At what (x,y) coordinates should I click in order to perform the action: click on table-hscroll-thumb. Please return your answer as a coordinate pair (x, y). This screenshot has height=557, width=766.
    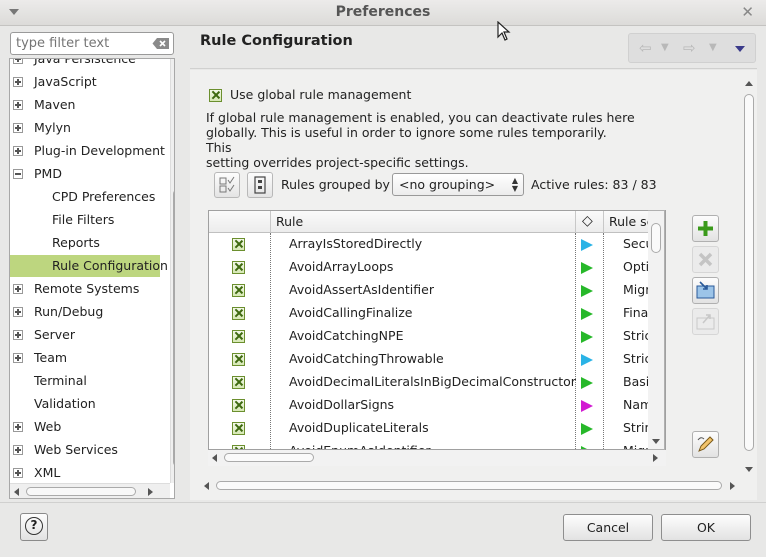
    Looking at the image, I should click on (269, 457).